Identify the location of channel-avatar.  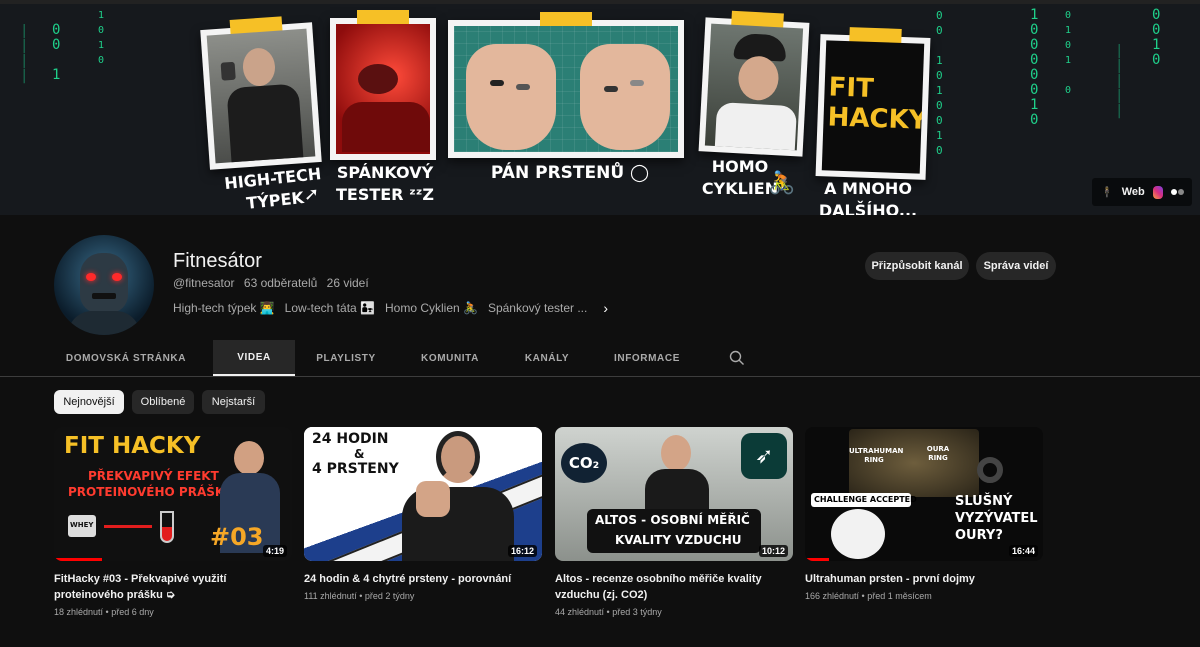
(104, 285).